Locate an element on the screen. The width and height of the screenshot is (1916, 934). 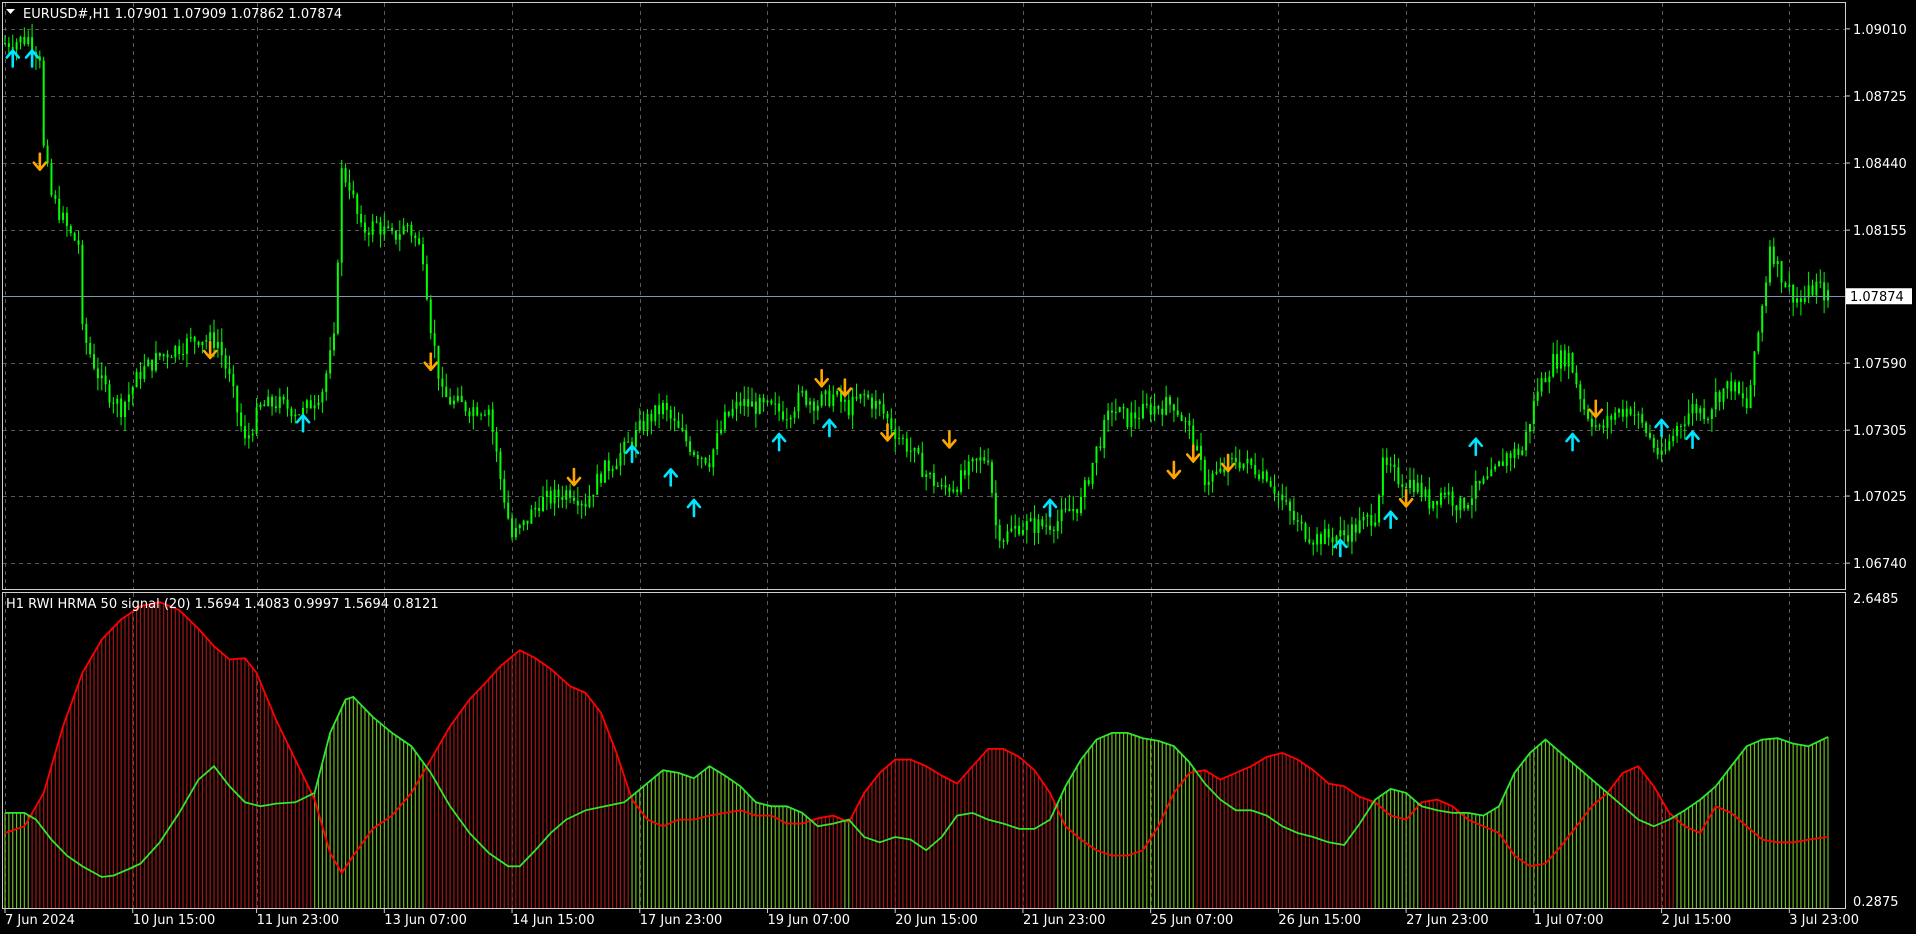
time-tick-label: 27 Jun 23:00 is located at coordinates (1447, 920).